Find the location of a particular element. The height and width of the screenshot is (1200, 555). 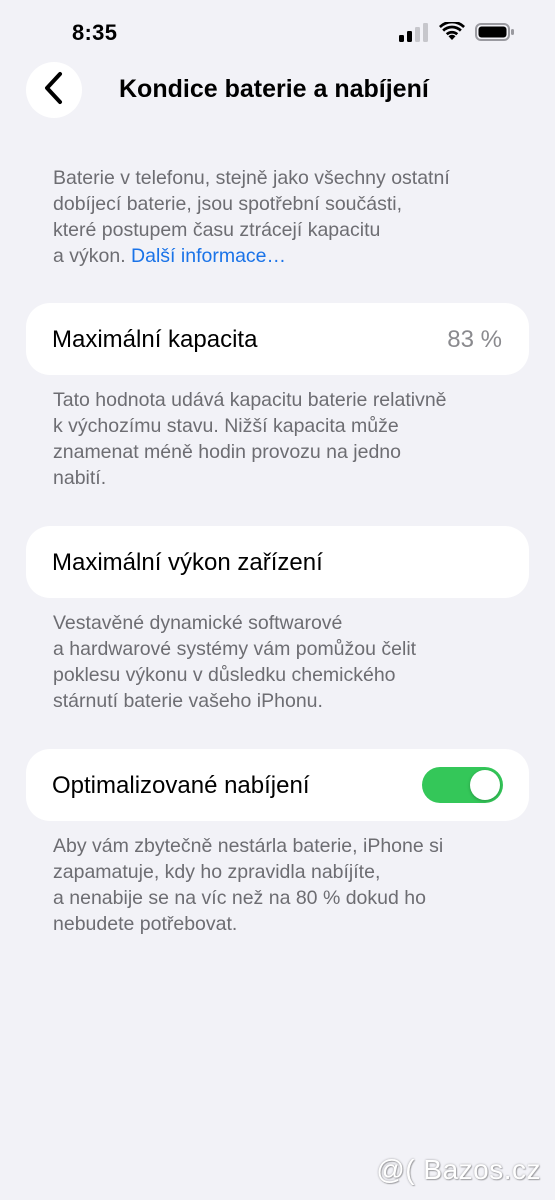

navigation-bar: Kondice baterie a nabíjení is located at coordinates (277, 90).